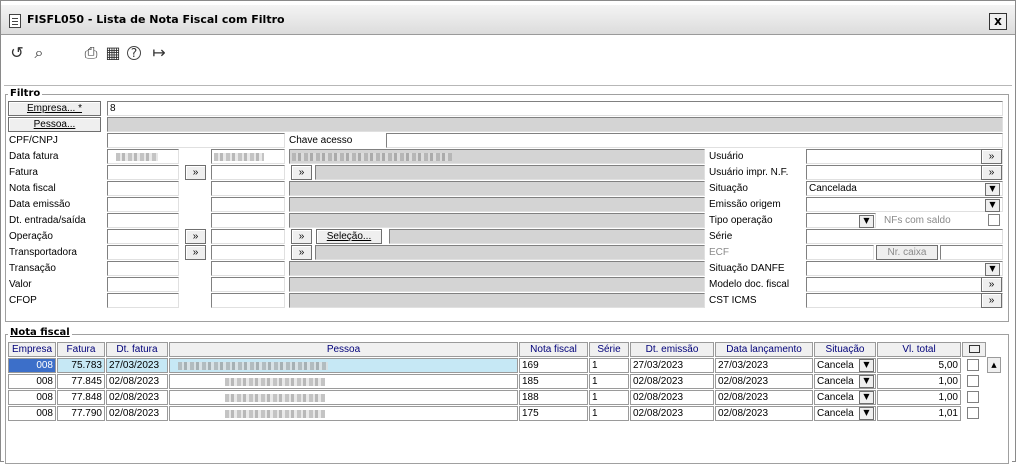 The width and height of the screenshot is (1016, 464). What do you see at coordinates (248, 236) in the screenshot?
I see `operacao-to-field` at bounding box center [248, 236].